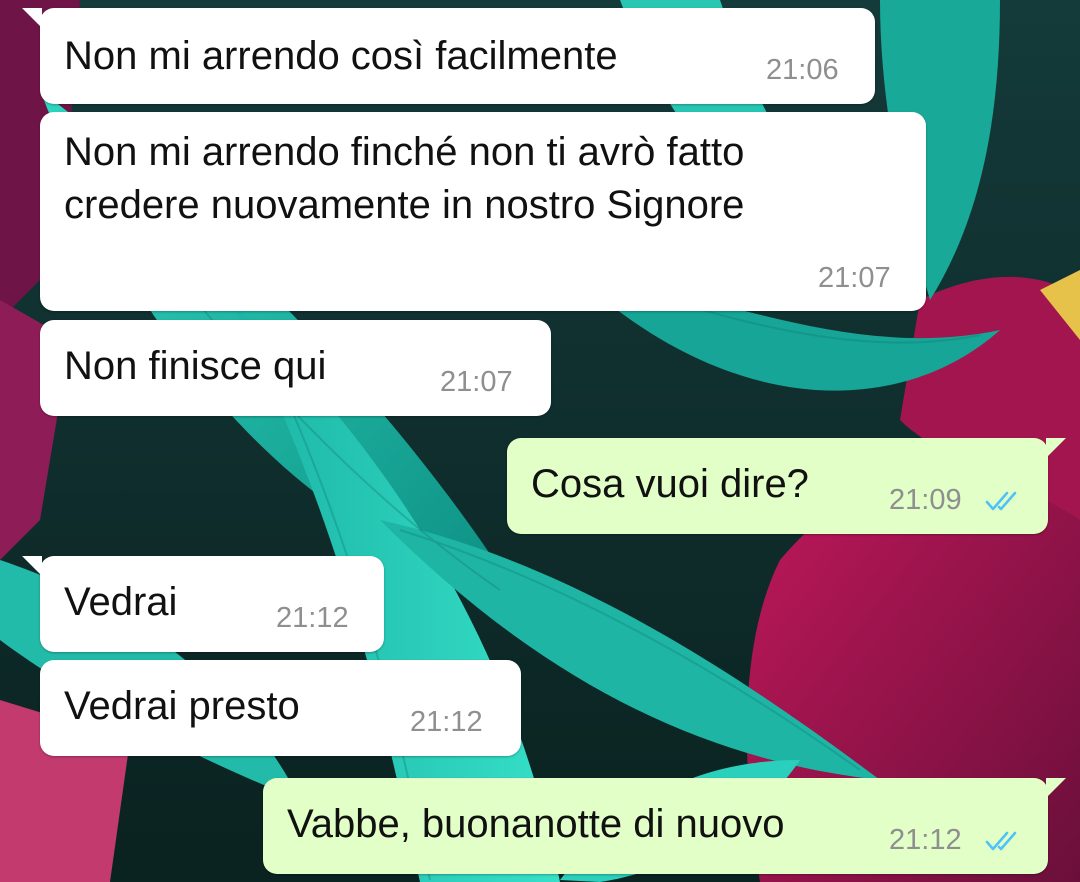  I want to click on incoming-message-bubble: Non finisce qui 21:07, so click(295, 368).